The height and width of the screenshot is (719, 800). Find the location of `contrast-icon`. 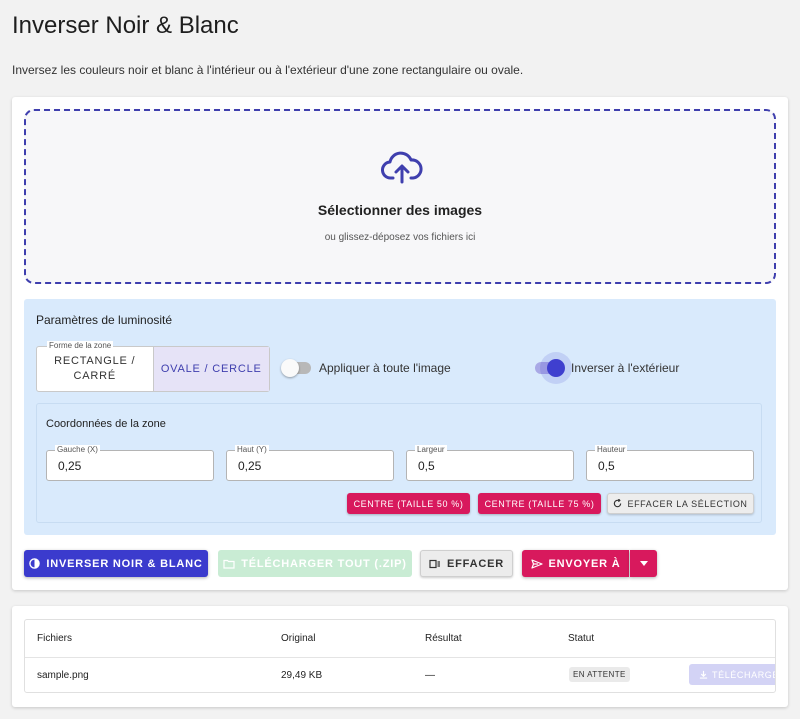

contrast-icon is located at coordinates (35, 563).